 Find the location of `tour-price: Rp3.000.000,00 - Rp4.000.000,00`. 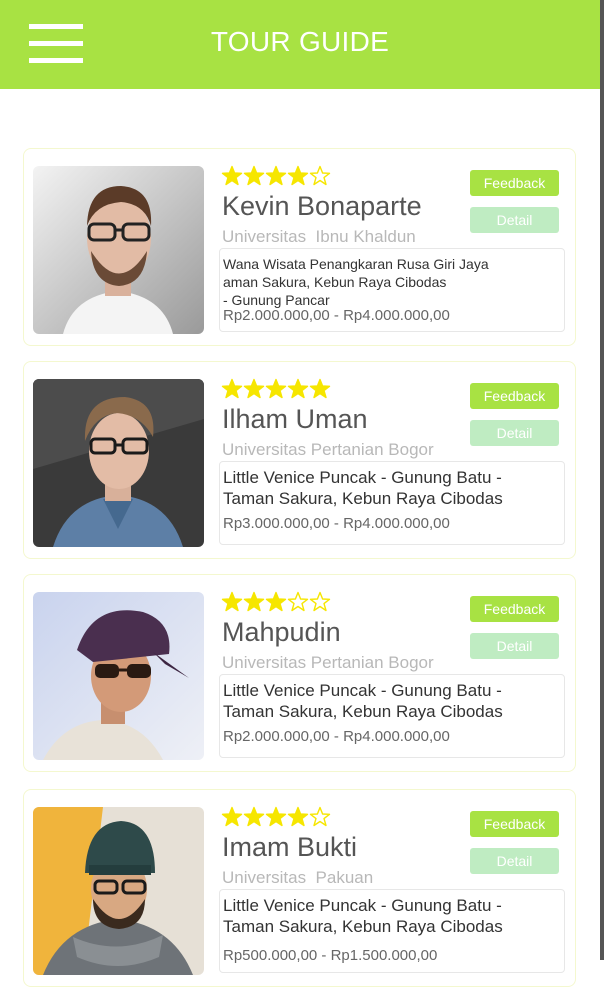

tour-price: Rp3.000.000,00 - Rp4.000.000,00 is located at coordinates (336, 523).